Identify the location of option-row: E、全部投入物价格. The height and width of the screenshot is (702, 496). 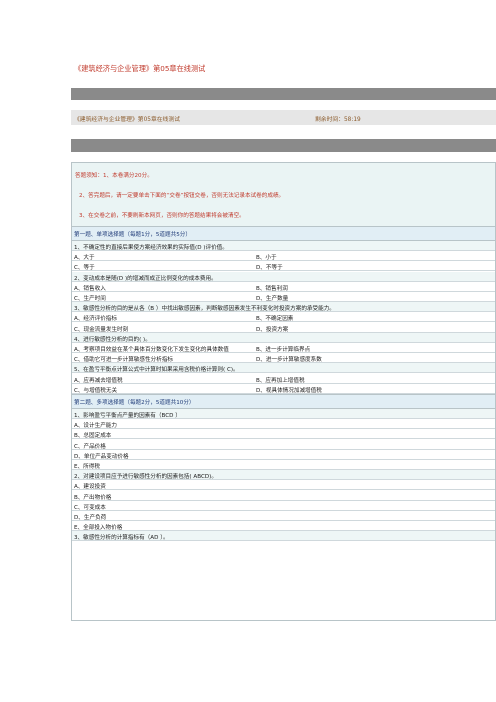
(283, 526).